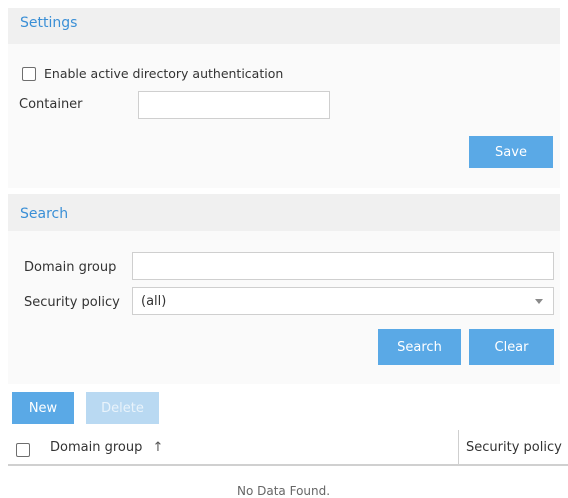 The image size is (568, 498). I want to click on security-policy-value: (all), so click(154, 301).